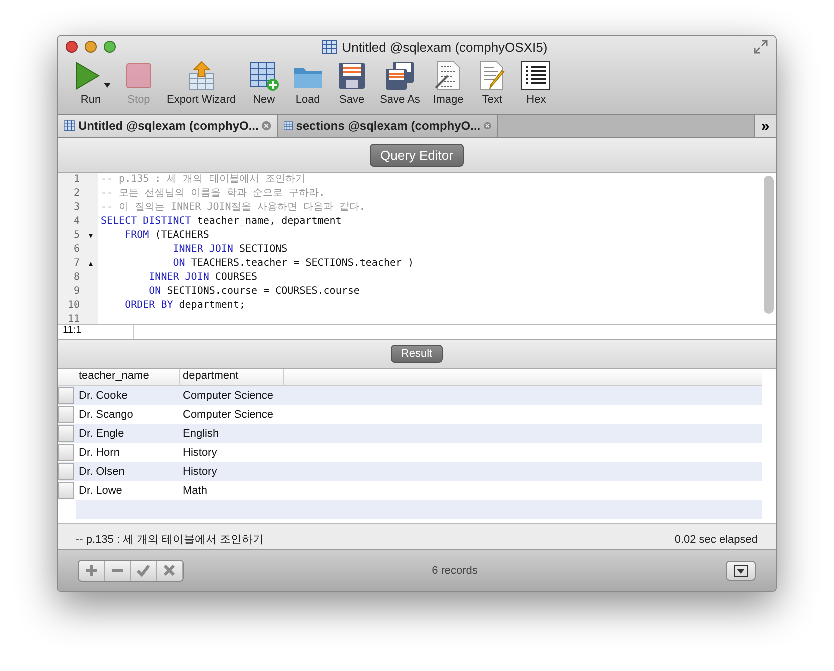 The width and height of the screenshot is (834, 671). I want to click on toolbar-button: Text, so click(492, 83).